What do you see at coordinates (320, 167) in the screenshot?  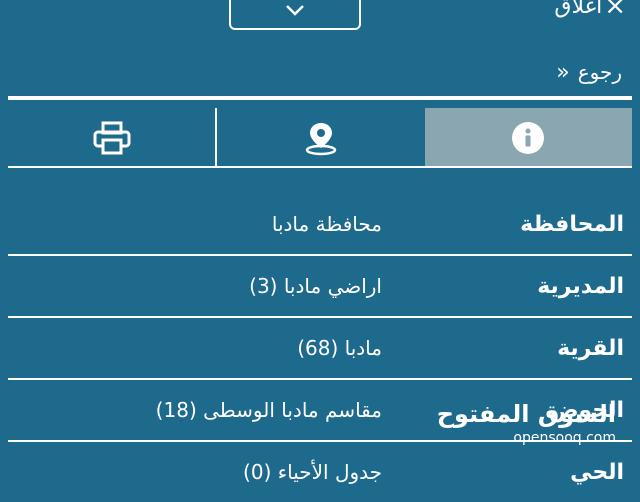 I see `tabs-underline` at bounding box center [320, 167].